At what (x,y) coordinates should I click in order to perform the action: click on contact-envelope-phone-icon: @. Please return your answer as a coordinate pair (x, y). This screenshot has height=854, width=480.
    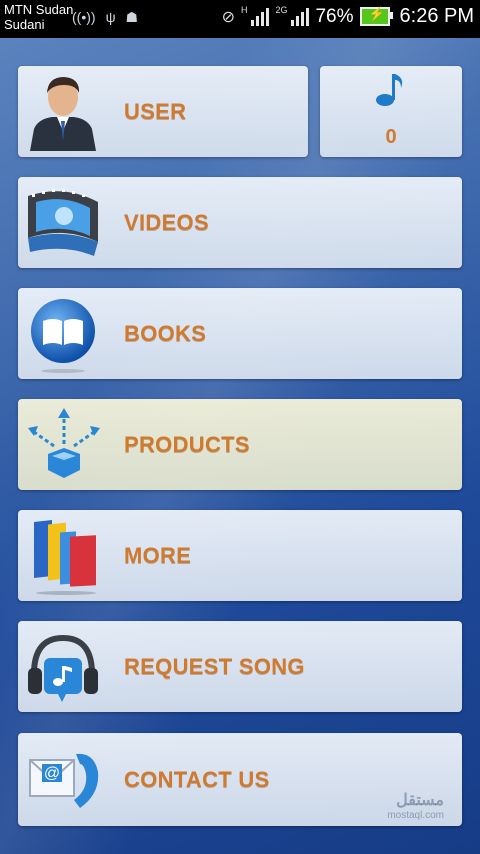
    Looking at the image, I should click on (64, 780).